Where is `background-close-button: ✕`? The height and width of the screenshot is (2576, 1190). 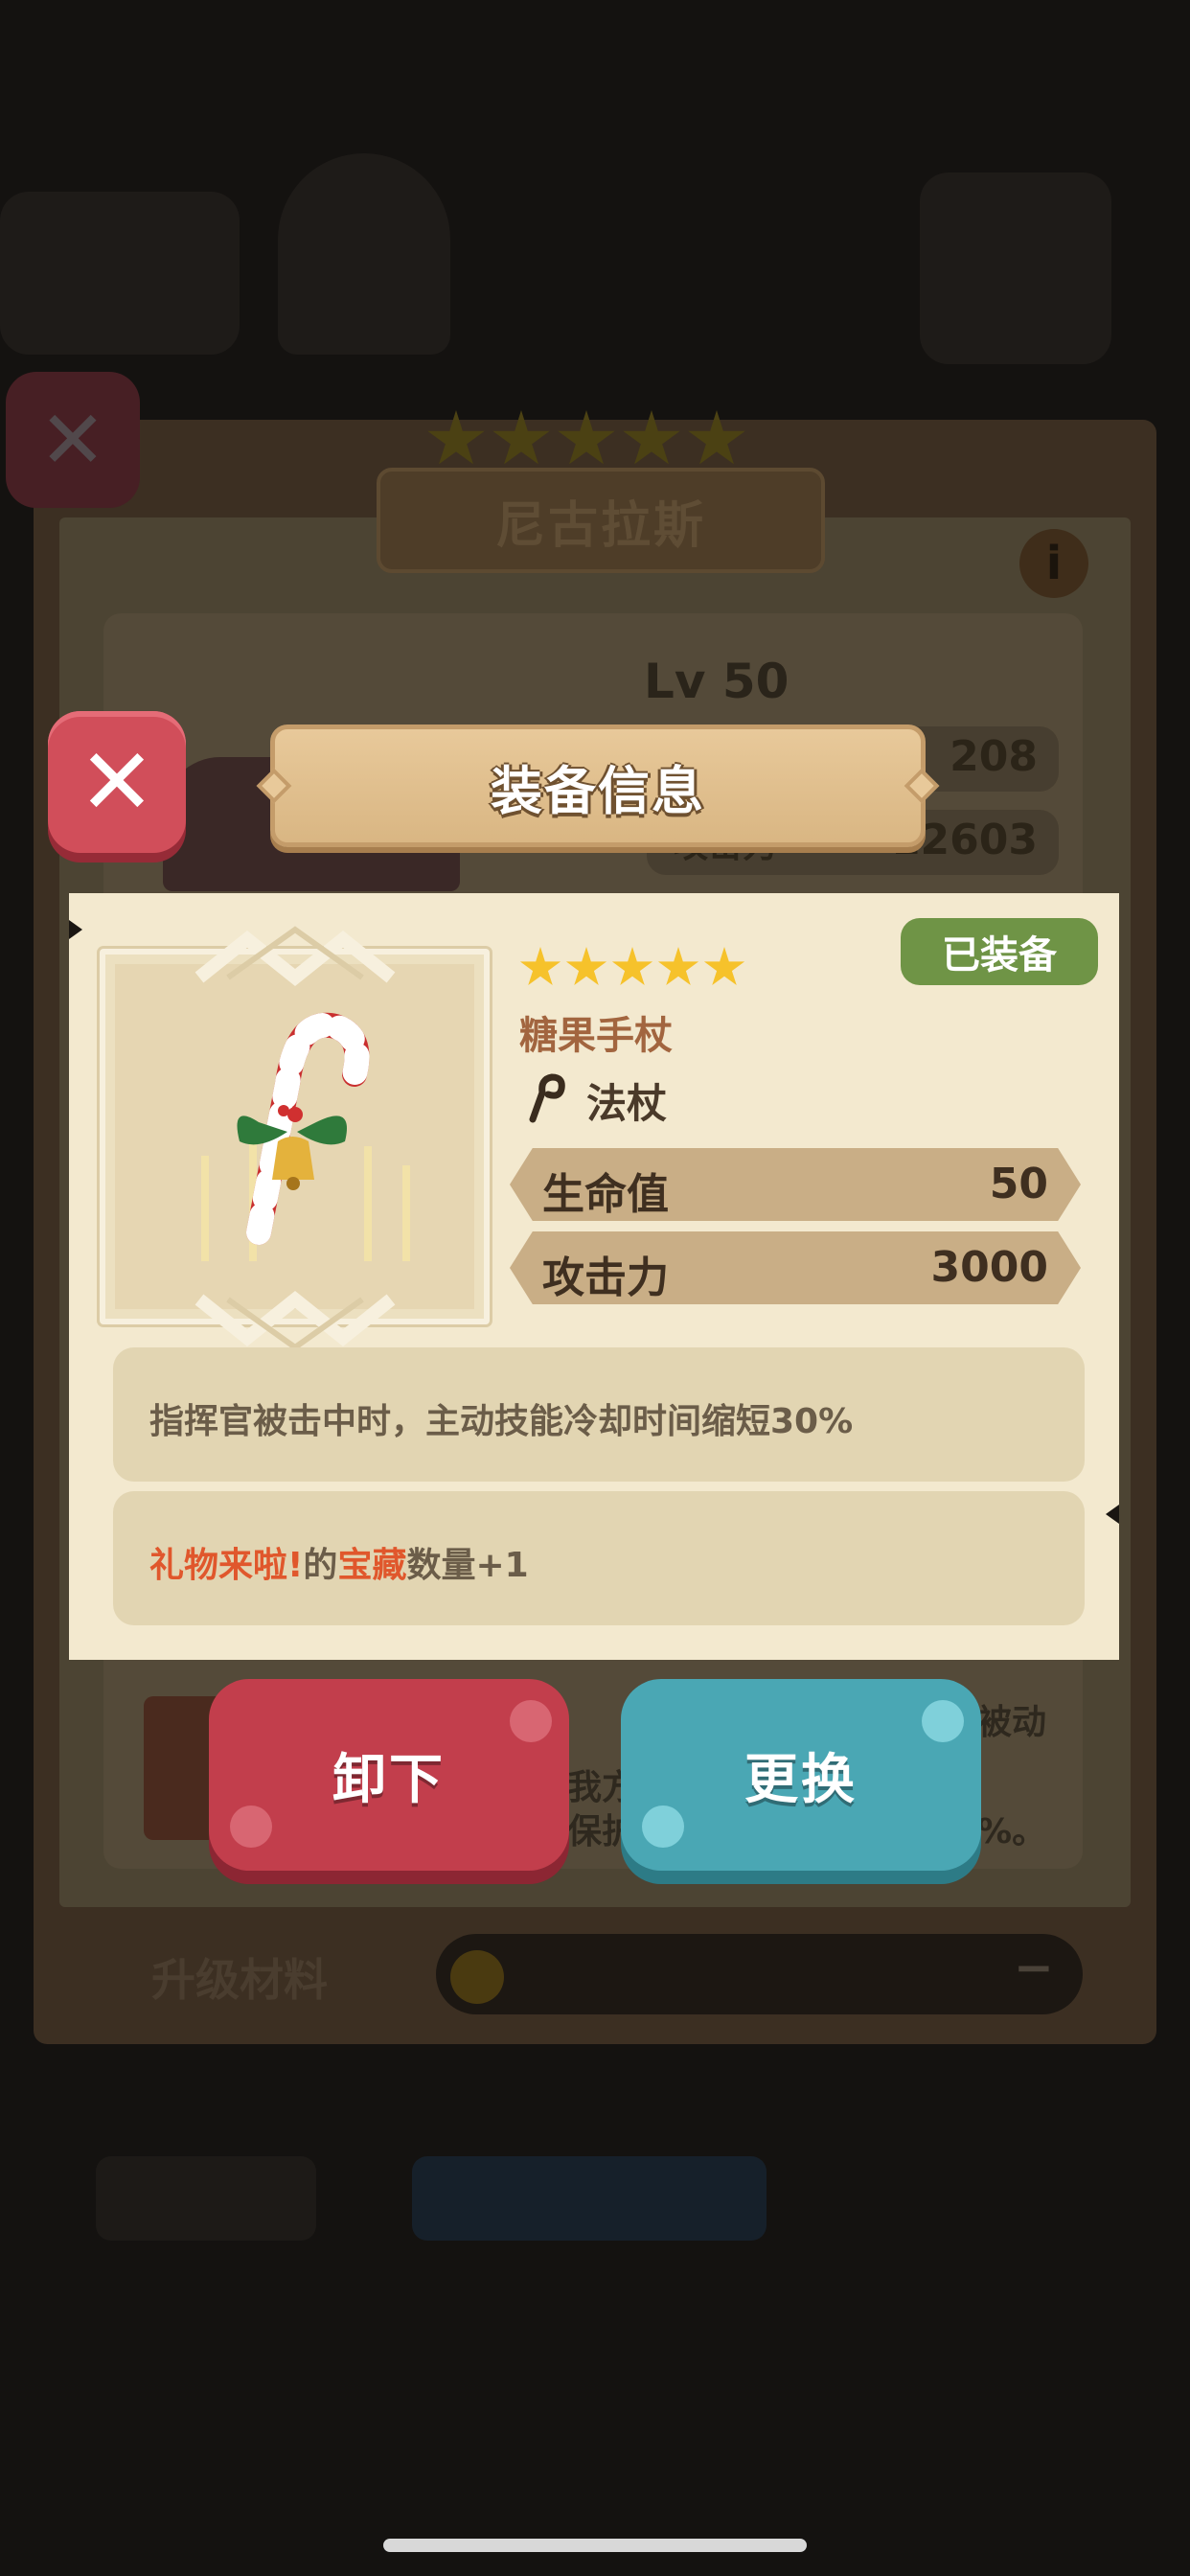
background-close-button: ✕ is located at coordinates (73, 440).